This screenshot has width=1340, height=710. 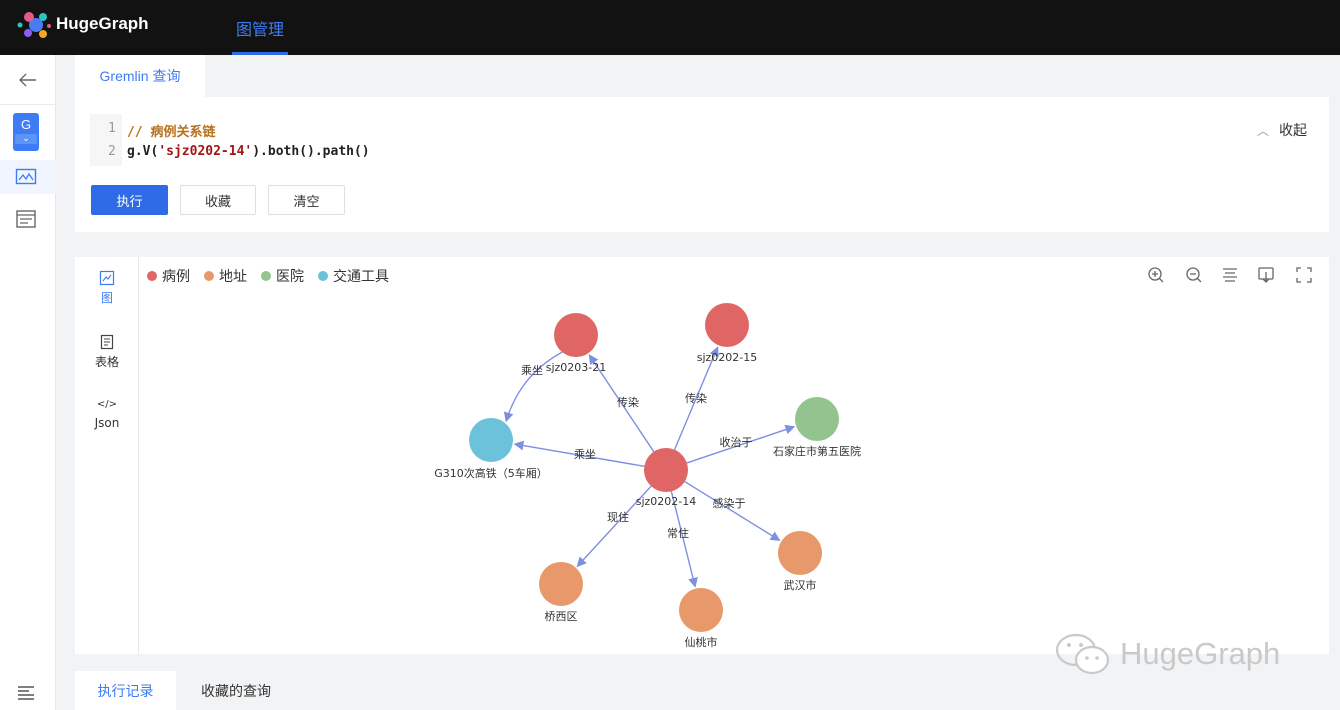 I want to click on run-button: 执行, so click(x=129, y=200).